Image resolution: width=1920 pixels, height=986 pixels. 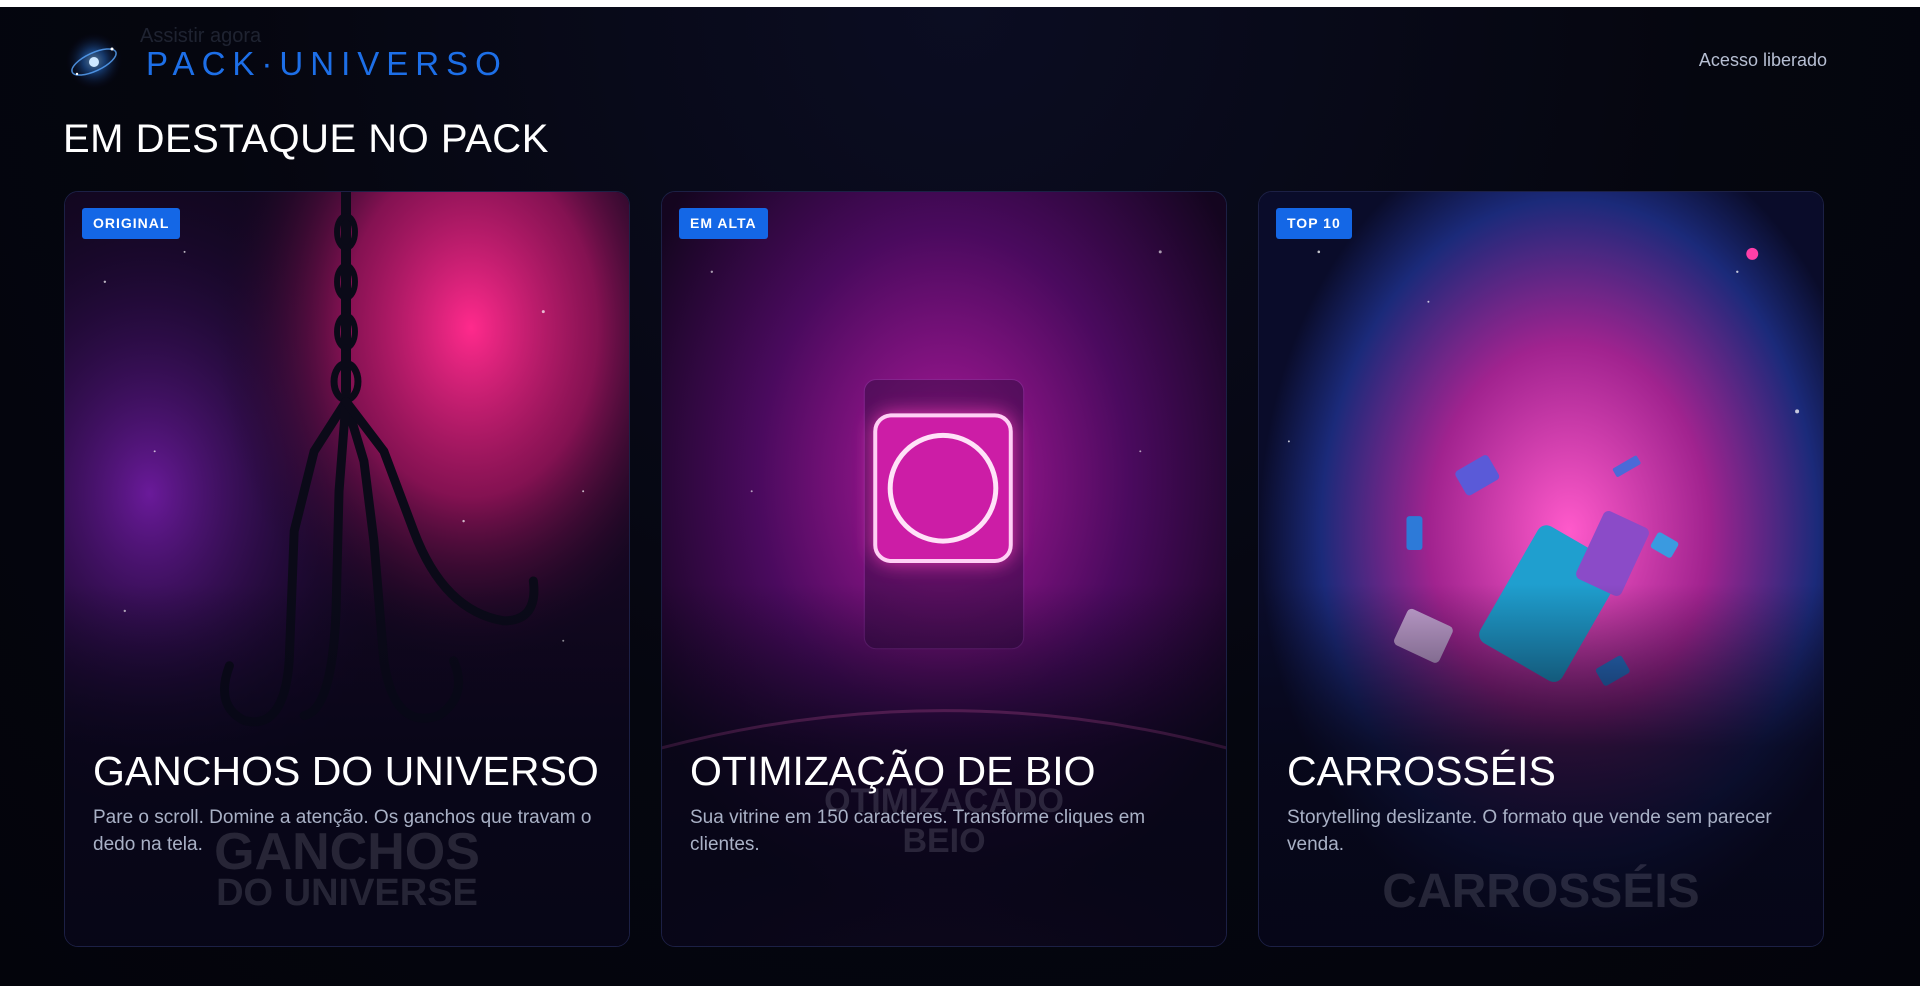 I want to click on card-title: OTIMIZAÇÃO DE BIO, so click(x=893, y=771).